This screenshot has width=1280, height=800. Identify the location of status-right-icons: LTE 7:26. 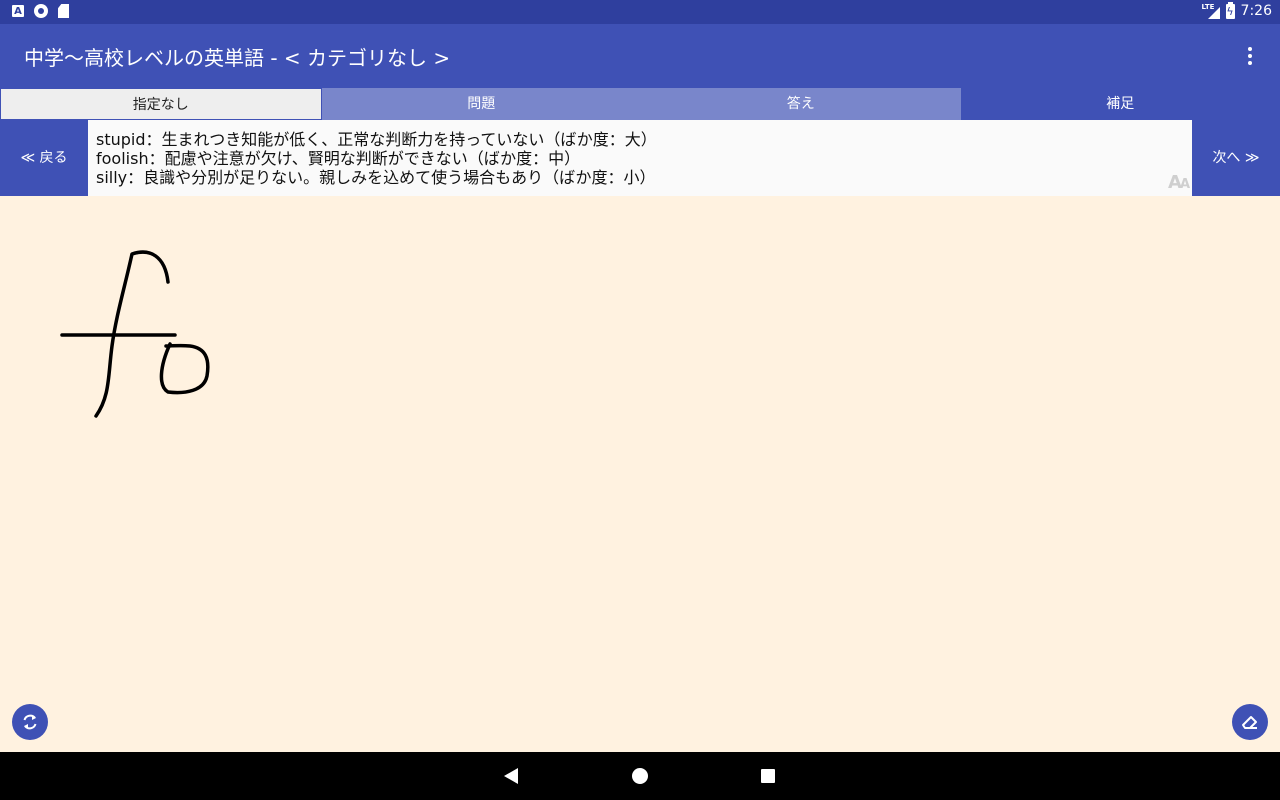
(1237, 10).